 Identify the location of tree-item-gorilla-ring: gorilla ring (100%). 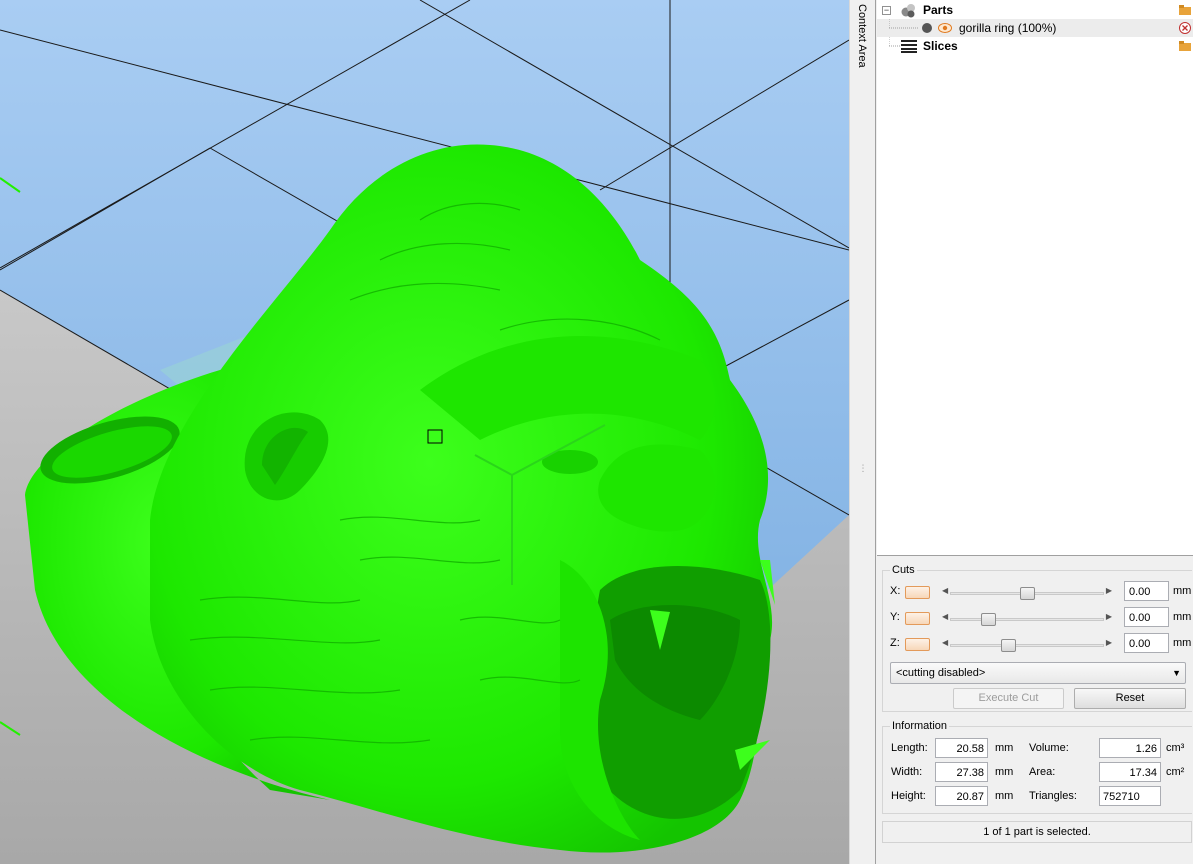
(1035, 28).